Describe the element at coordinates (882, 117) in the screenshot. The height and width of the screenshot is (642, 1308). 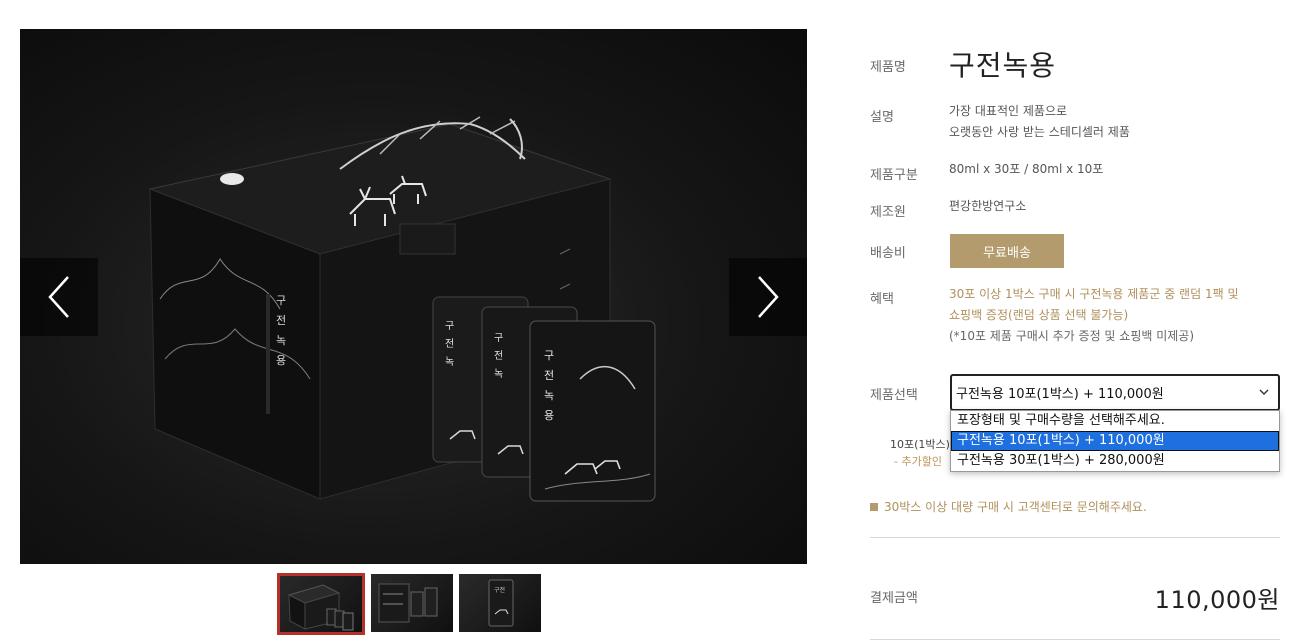
I see `description-label: 설명` at that location.